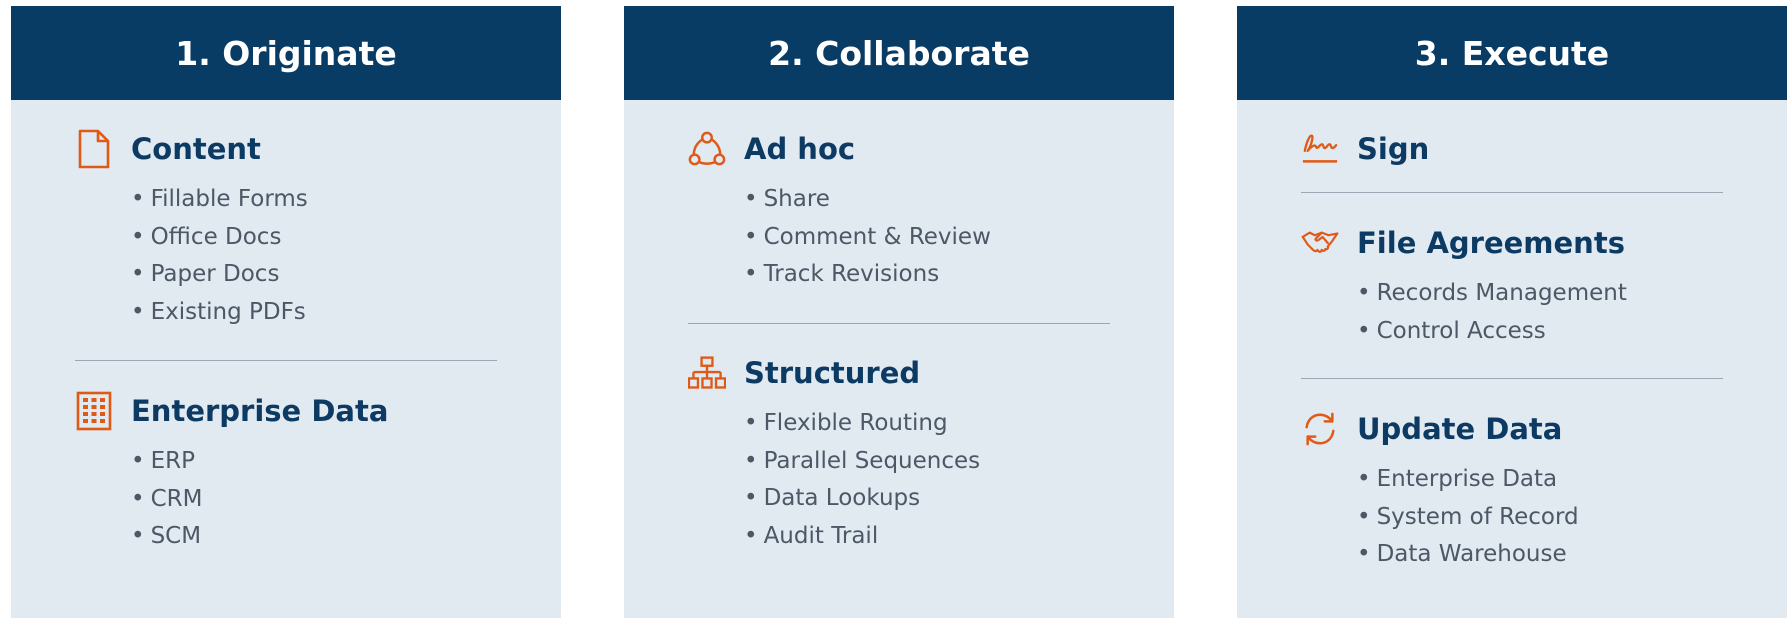 The image size is (1787, 618). Describe the element at coordinates (167, 498) in the screenshot. I see `list-item: • CRM` at that location.